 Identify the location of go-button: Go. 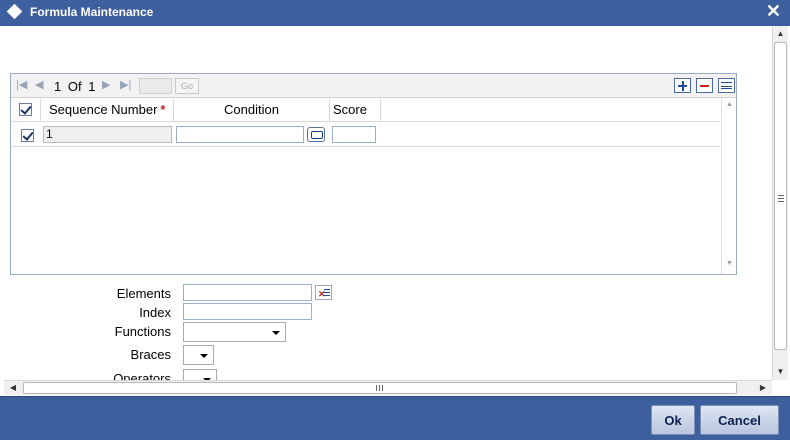
(187, 86).